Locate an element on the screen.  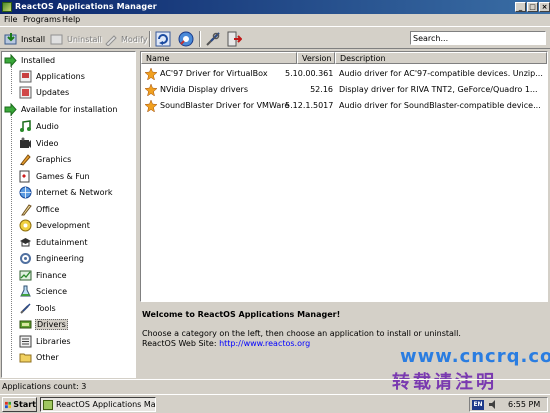
watermark-url: www.cncrq.com is located at coordinates (475, 356).